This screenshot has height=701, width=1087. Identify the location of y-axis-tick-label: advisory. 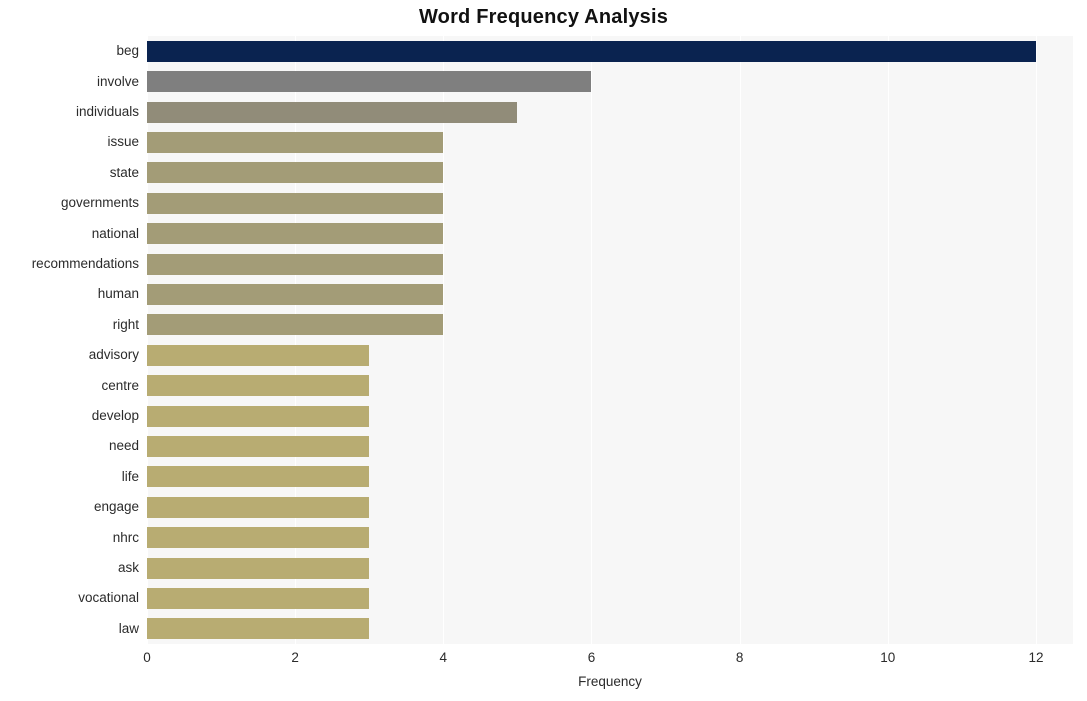
(113, 355).